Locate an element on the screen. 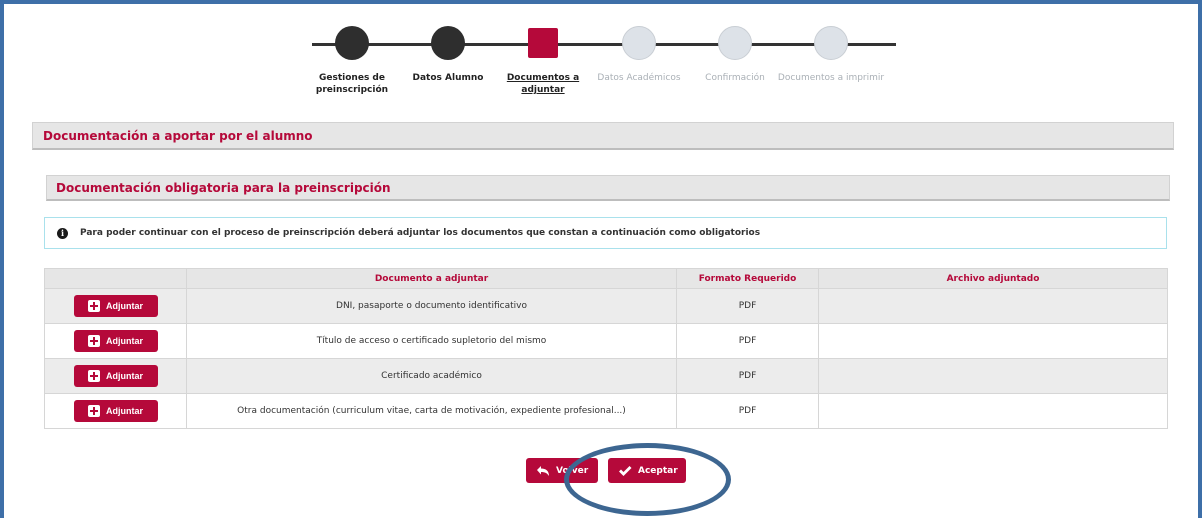  step-current-square is located at coordinates (543, 43).